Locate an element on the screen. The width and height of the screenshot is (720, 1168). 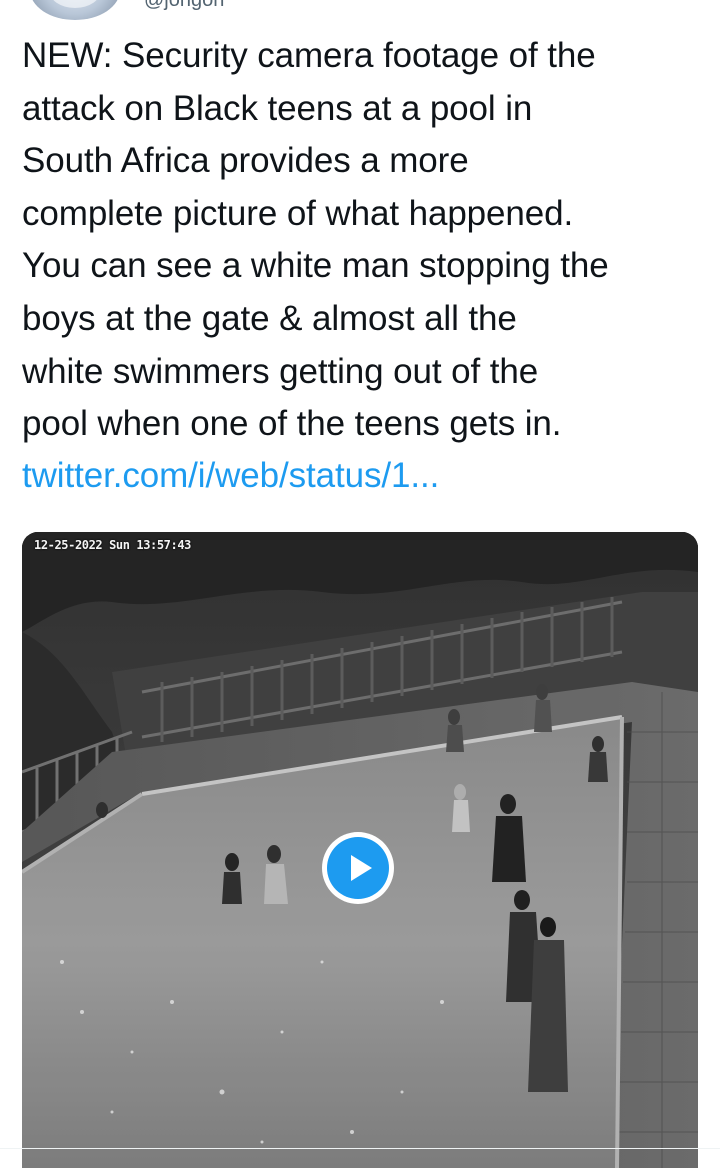
play-button is located at coordinates (358, 868).